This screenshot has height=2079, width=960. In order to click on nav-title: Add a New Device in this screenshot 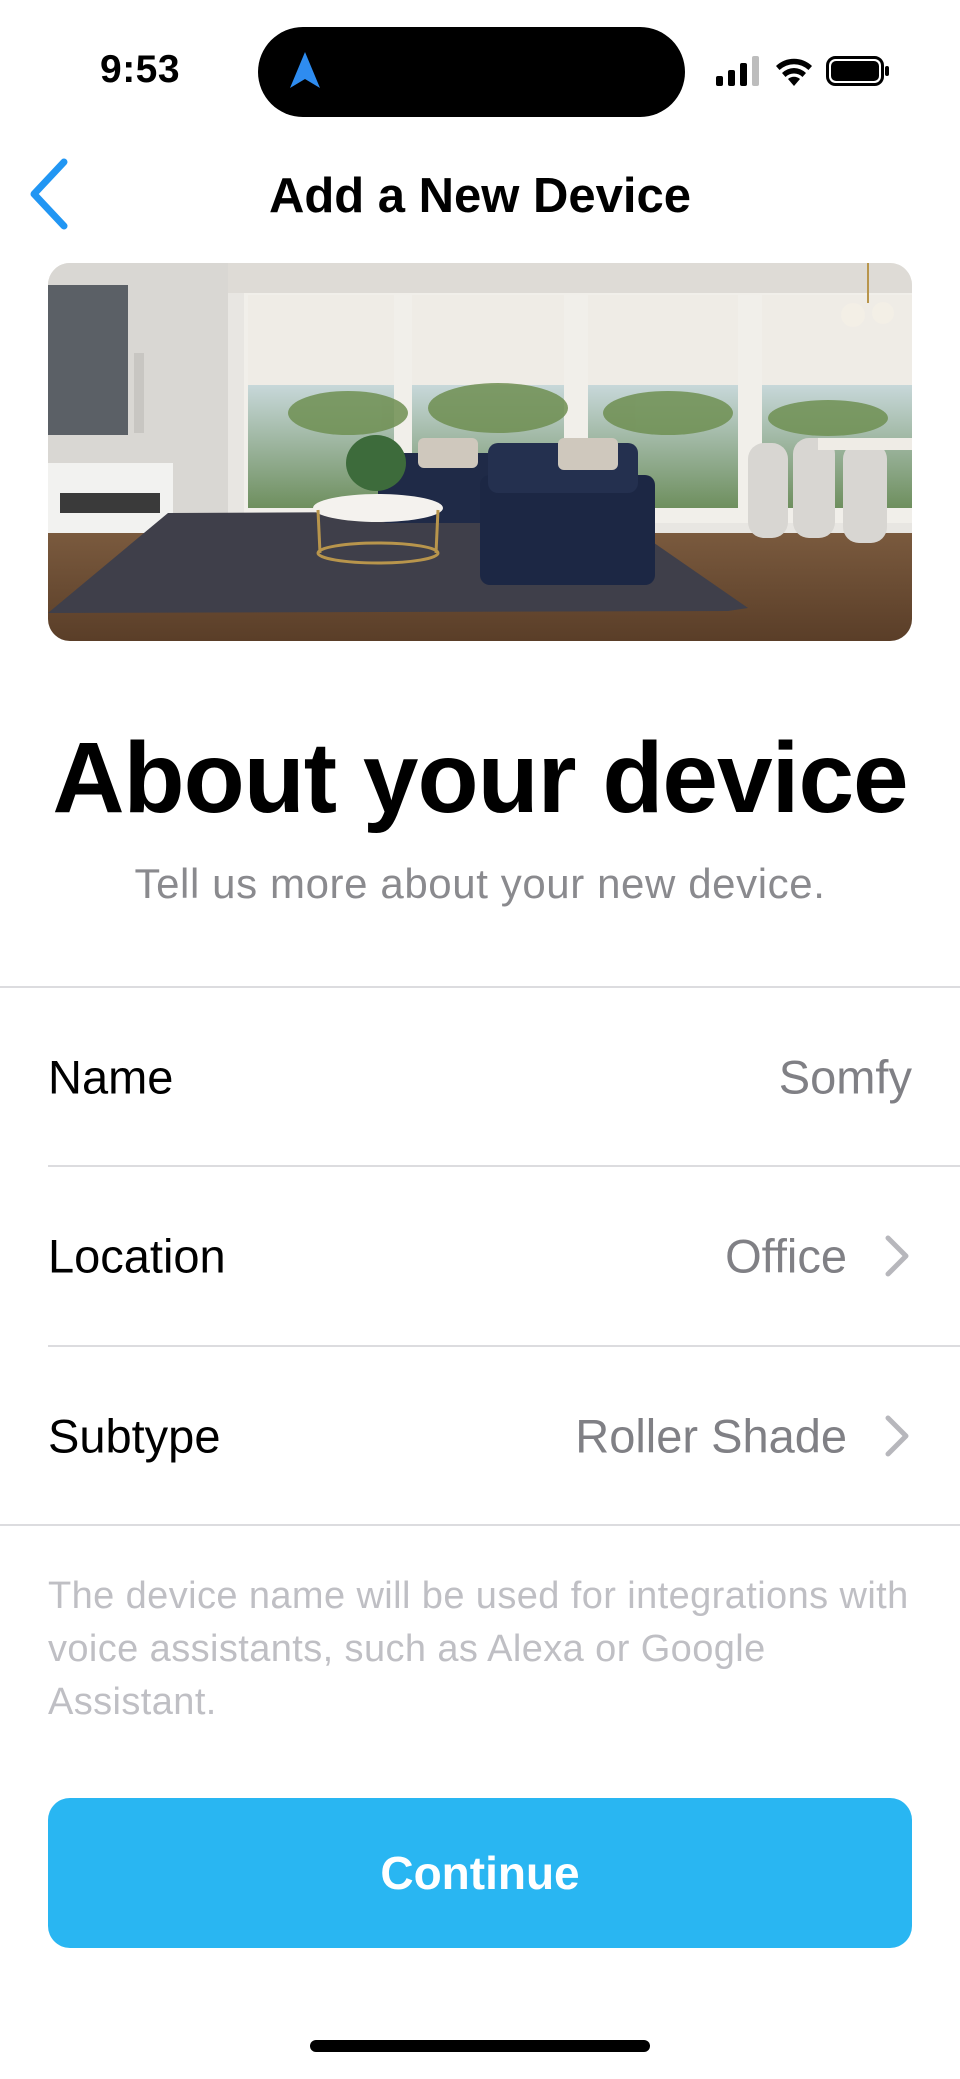, I will do `click(480, 196)`.